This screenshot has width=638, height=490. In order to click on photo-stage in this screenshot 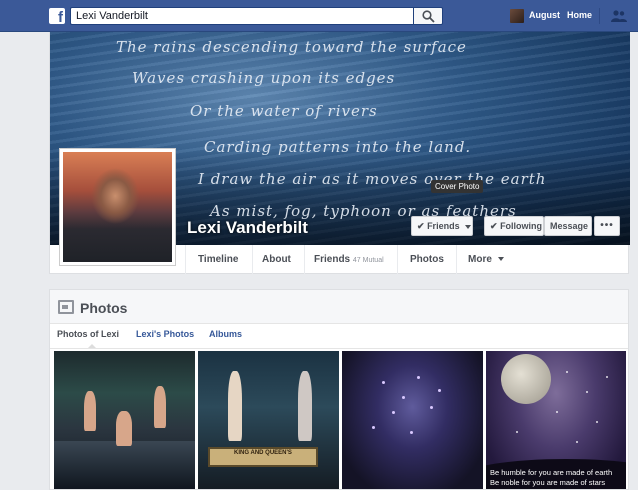, I will do `click(124, 465)`.